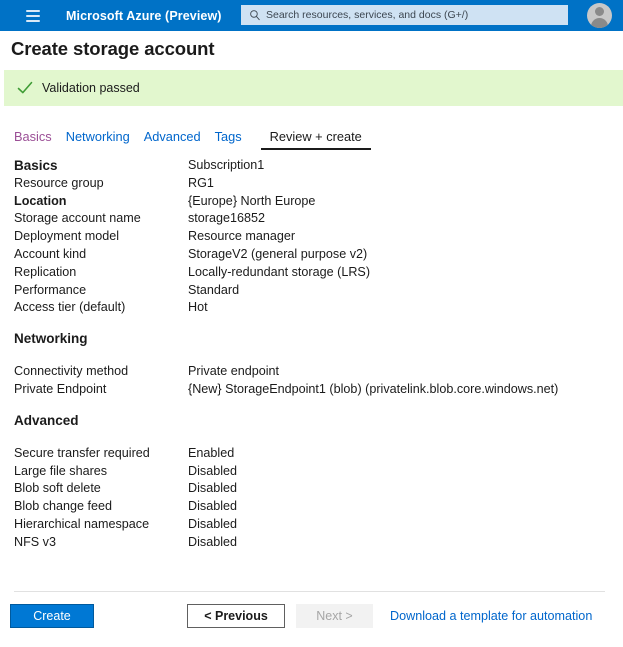 This screenshot has height=647, width=623. What do you see at coordinates (60, 388) in the screenshot?
I see `row-key-private-endpoint: Private Endpoint` at bounding box center [60, 388].